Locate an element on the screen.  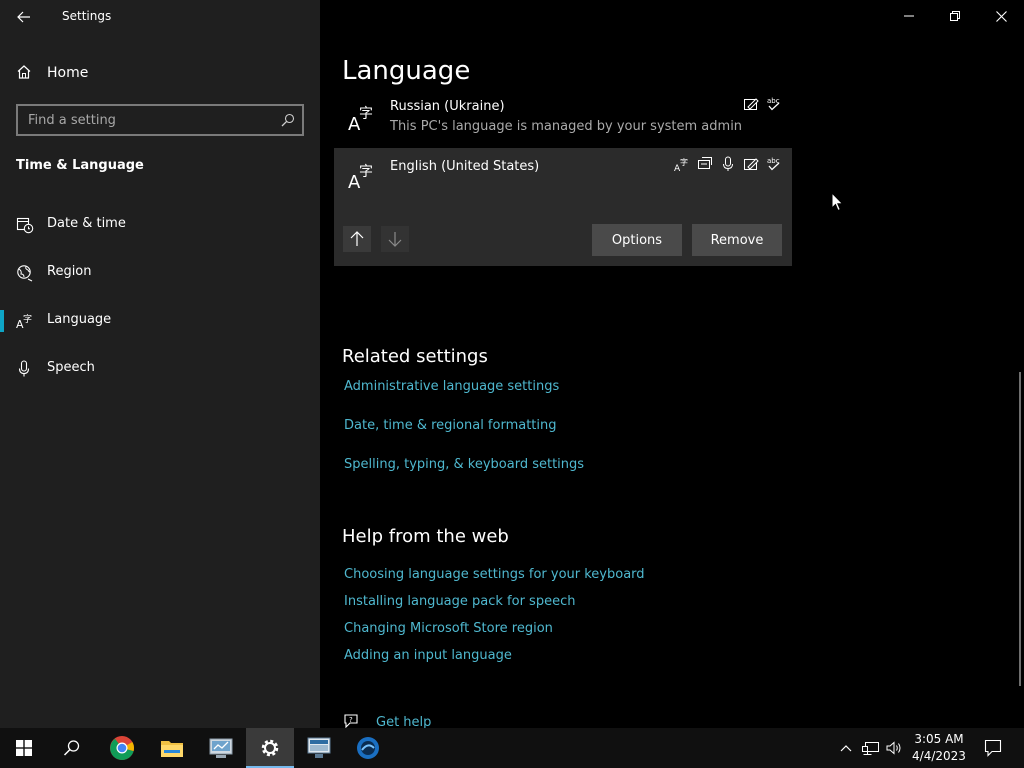
taskbar-app-circle is located at coordinates (368, 748).